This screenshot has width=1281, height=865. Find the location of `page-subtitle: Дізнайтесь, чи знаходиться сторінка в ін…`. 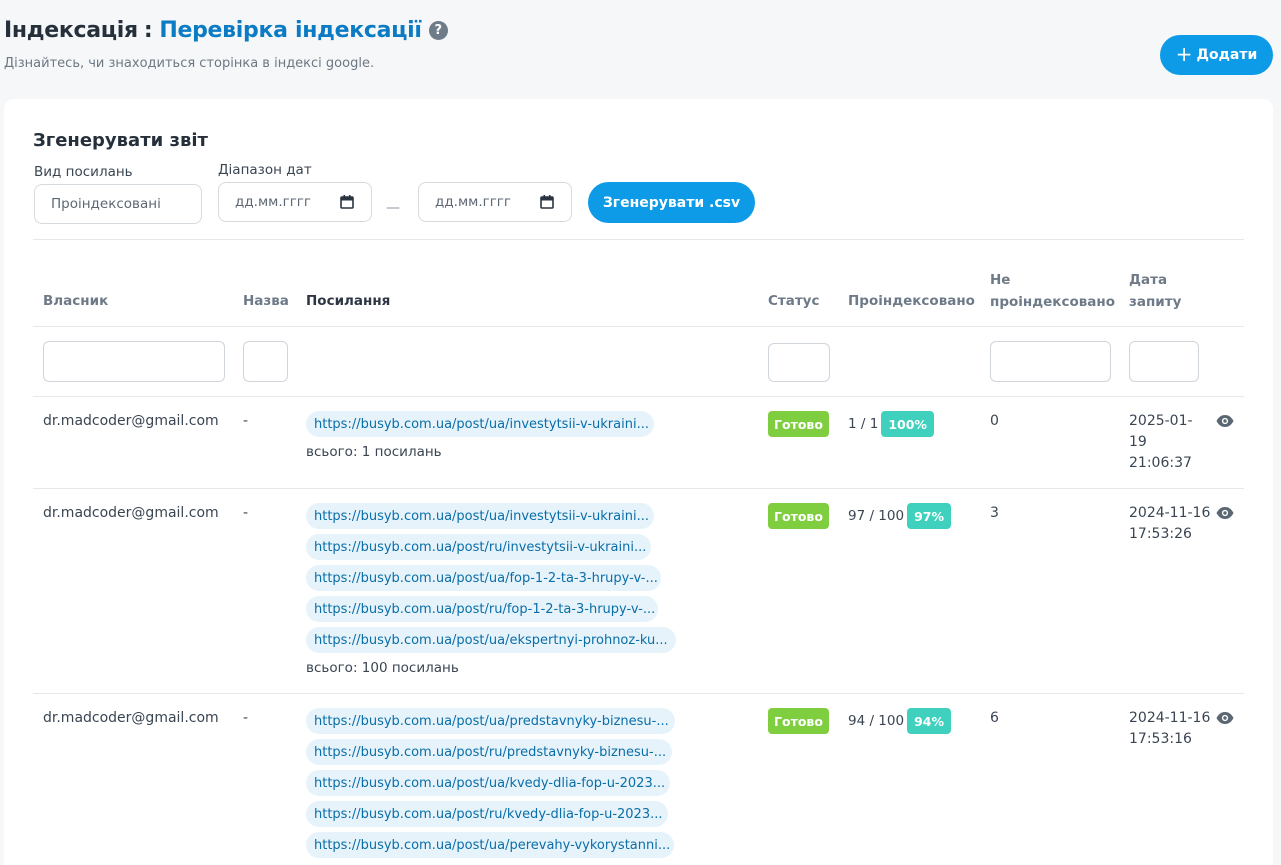

page-subtitle: Дізнайтесь, чи знаходиться сторінка в ін… is located at coordinates (189, 63).